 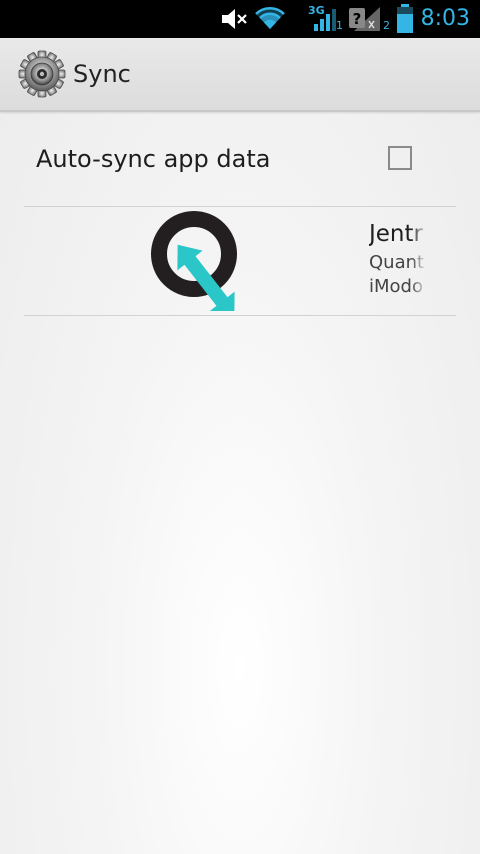 I want to click on account-name: Jentr, so click(x=396, y=234).